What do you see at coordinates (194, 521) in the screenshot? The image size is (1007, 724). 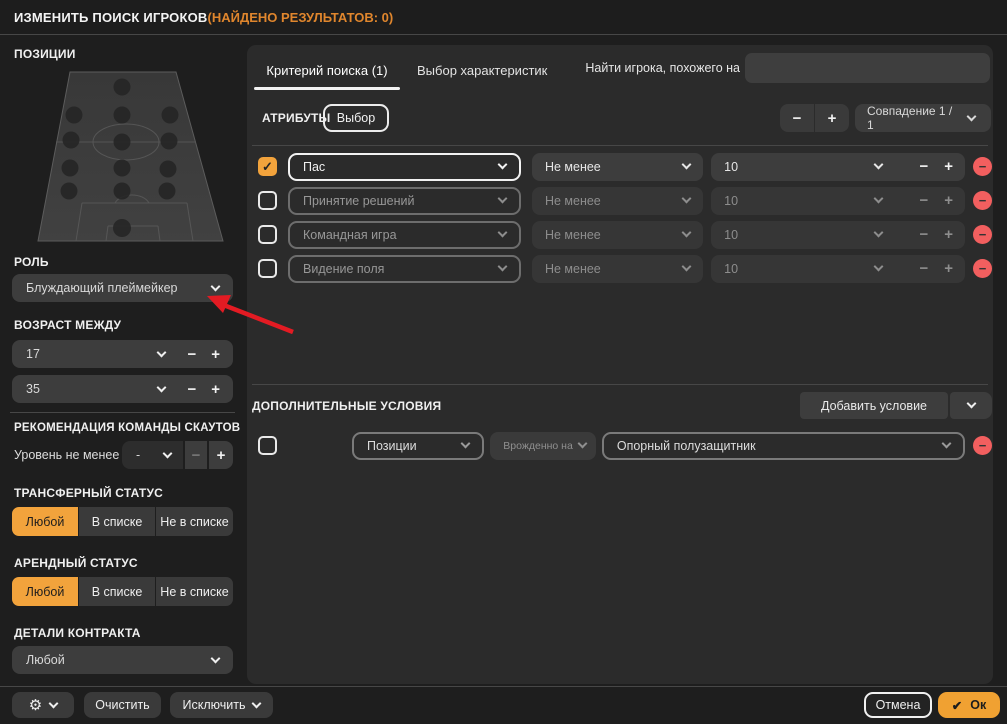 I see `transfer-not-listed-button: Не в списке` at bounding box center [194, 521].